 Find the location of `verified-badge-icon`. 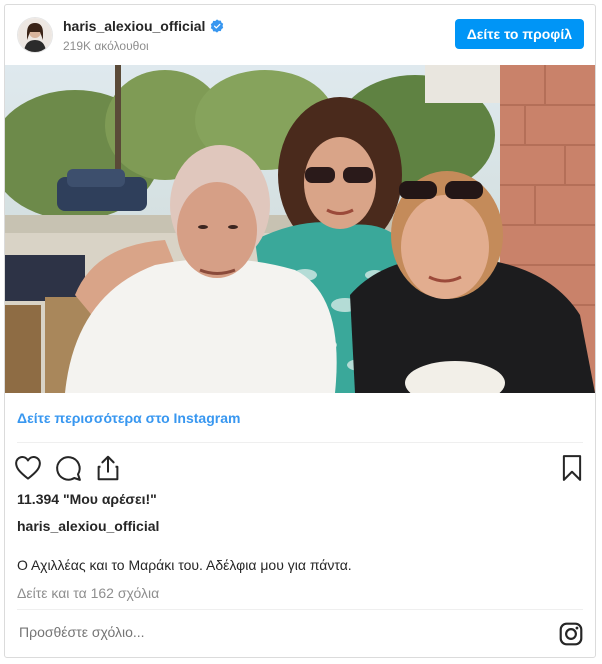

verified-badge-icon is located at coordinates (217, 26).